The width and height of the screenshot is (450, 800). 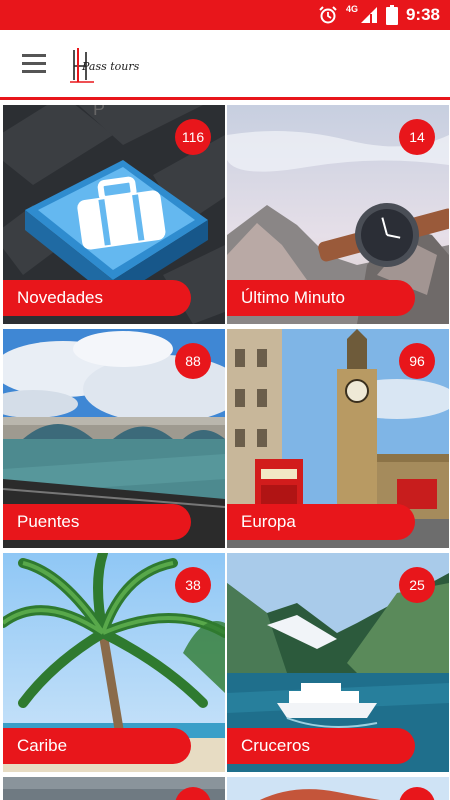 I want to click on tile-cruceros: 25 Cruceros, so click(x=338, y=662).